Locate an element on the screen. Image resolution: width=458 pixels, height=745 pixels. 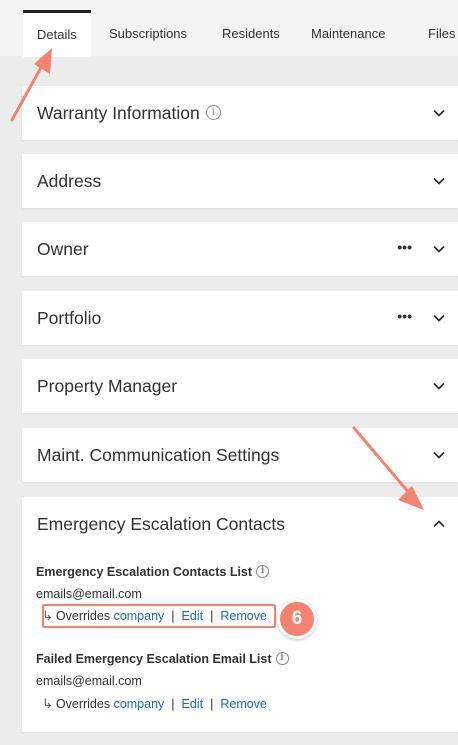
return-arrow-icon: ↳ is located at coordinates (47, 703).